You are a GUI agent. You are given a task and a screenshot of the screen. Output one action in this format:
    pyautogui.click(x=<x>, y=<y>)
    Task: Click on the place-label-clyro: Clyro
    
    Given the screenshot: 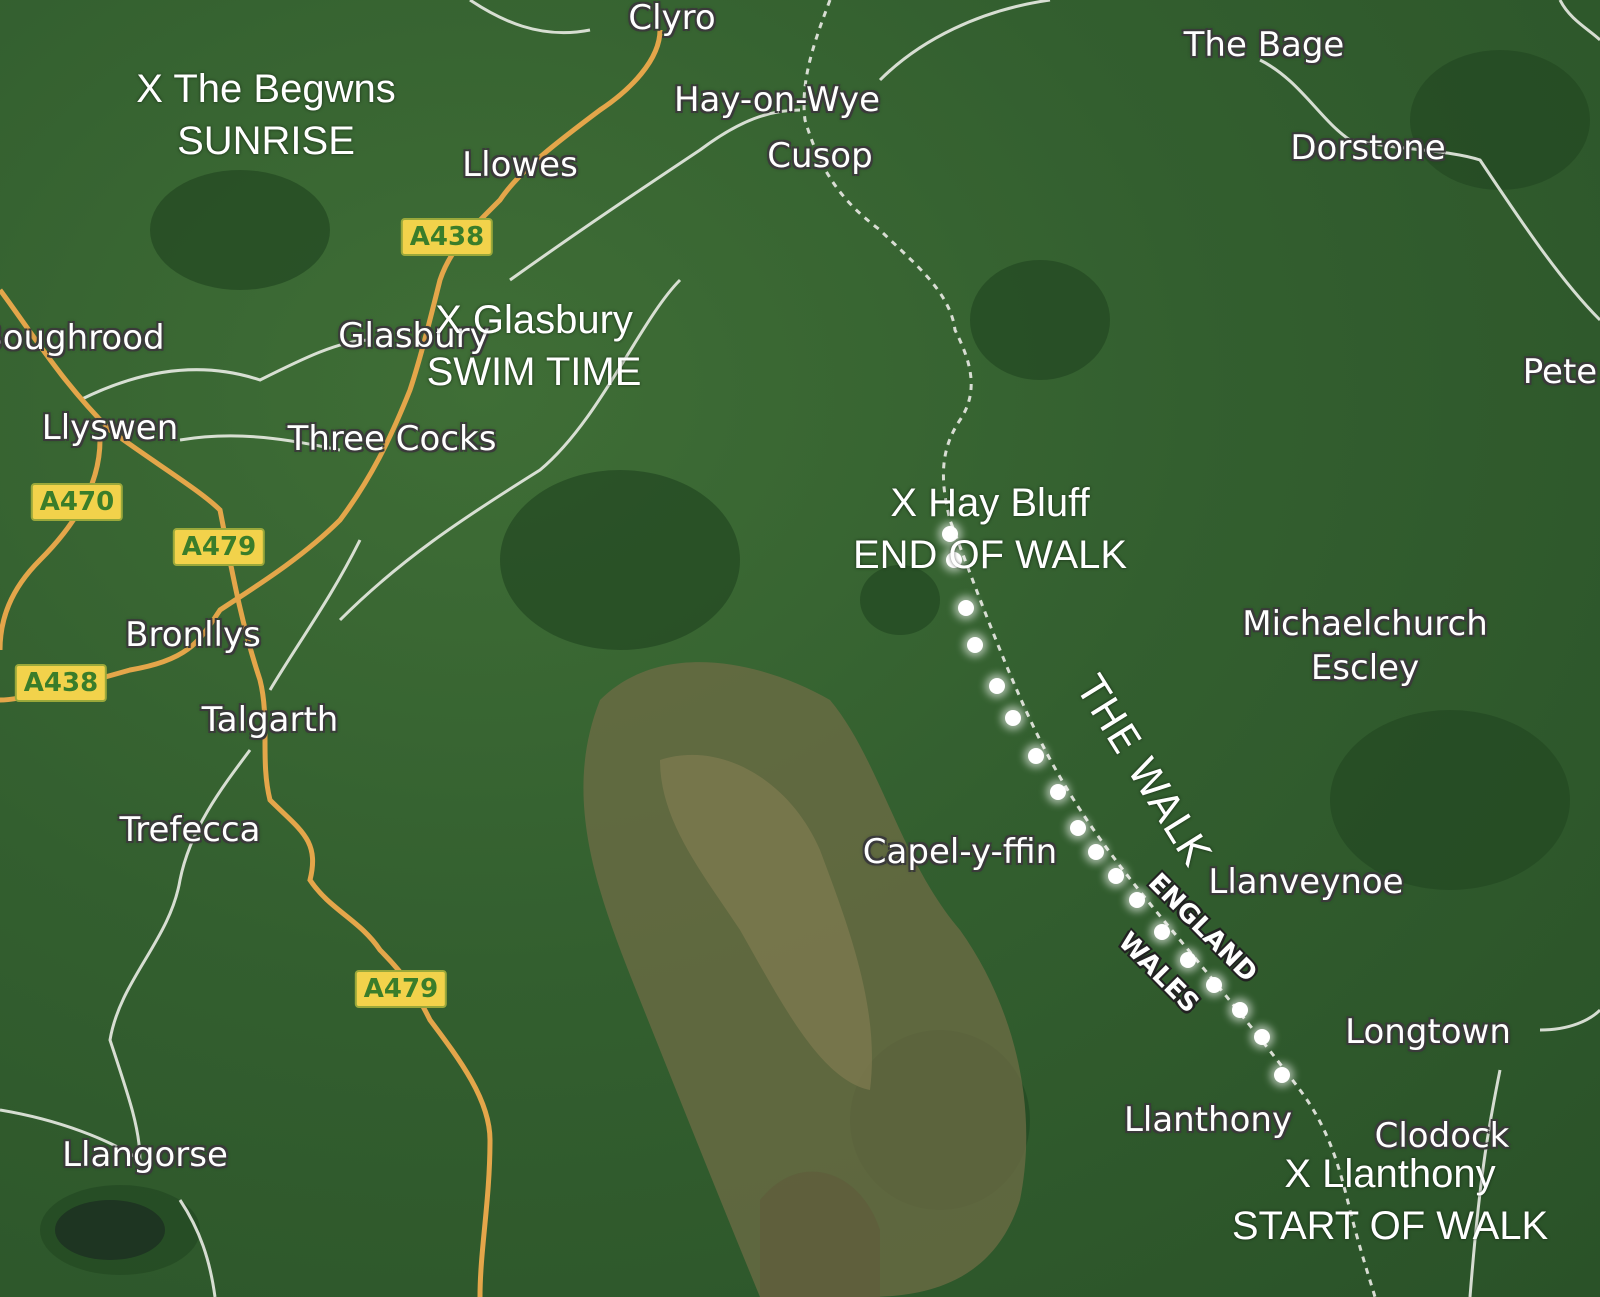 What is the action you would take?
    pyautogui.click(x=672, y=19)
    